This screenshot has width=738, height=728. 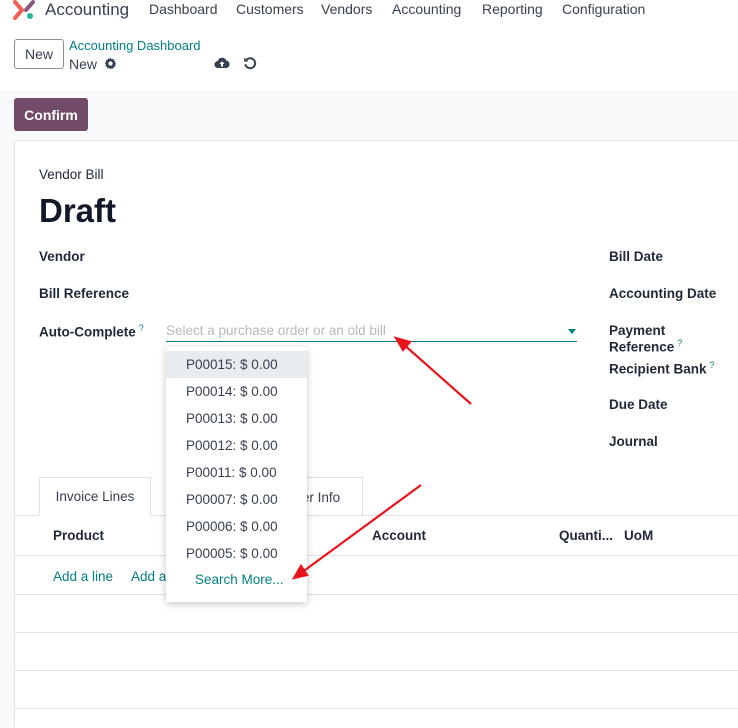 I want to click on confirm-button: Confirm, so click(x=51, y=114).